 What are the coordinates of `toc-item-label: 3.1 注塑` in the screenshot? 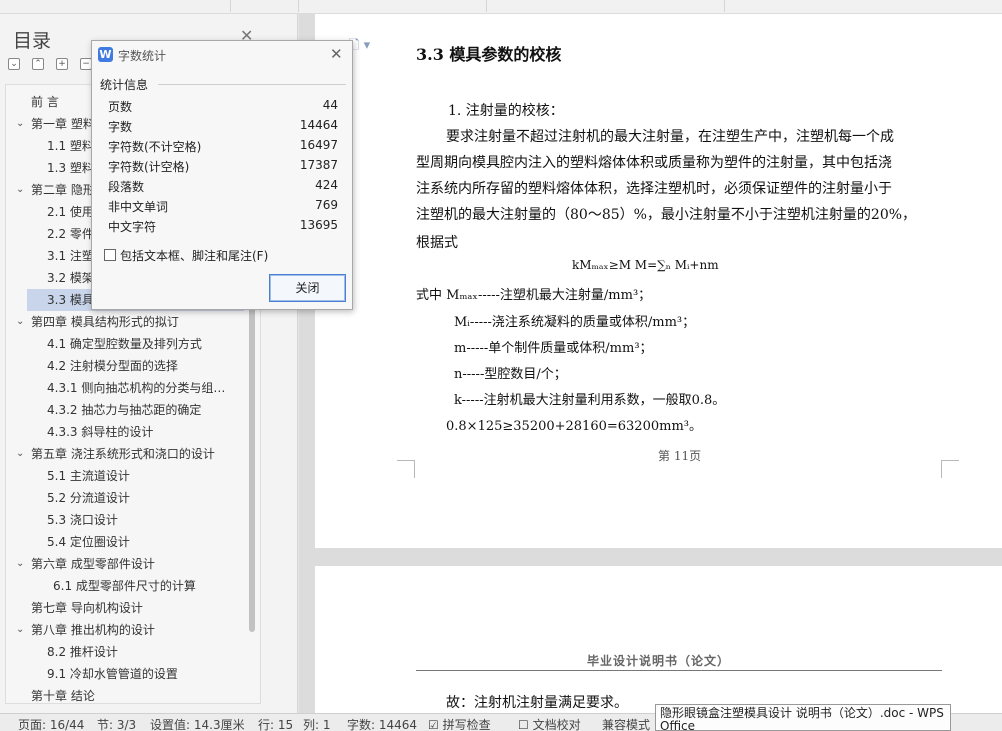 It's located at (70, 256).